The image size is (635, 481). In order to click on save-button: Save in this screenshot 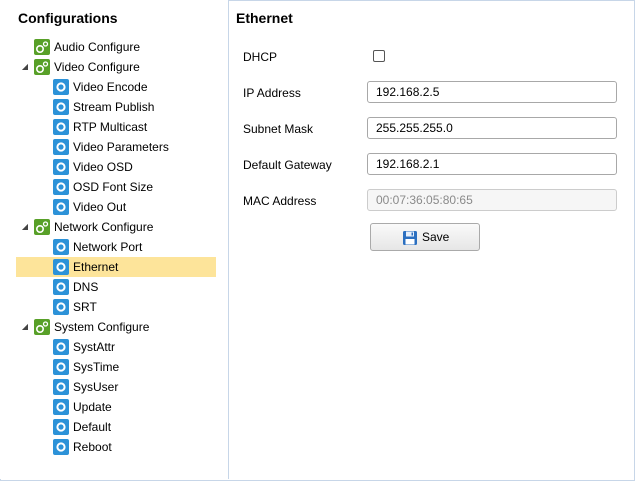, I will do `click(425, 237)`.